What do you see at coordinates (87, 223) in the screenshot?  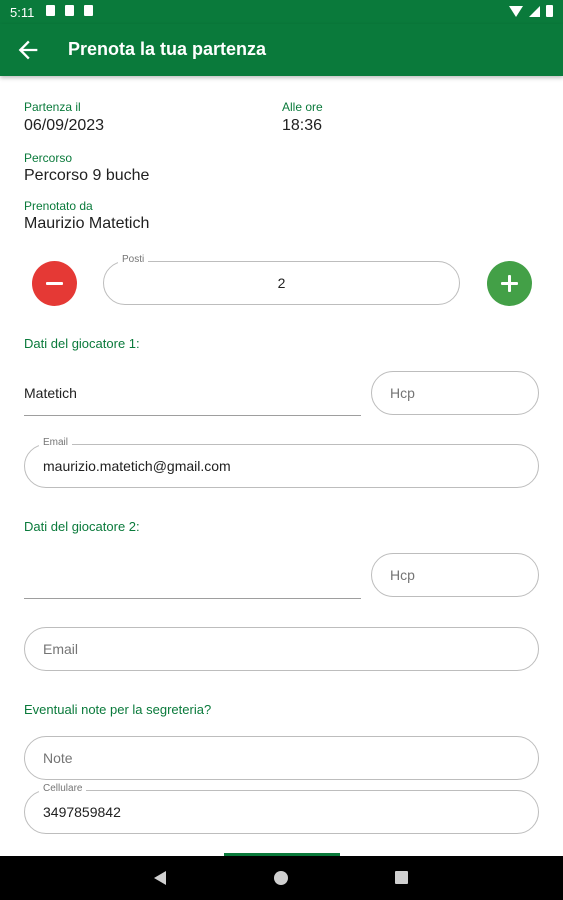 I see `booked-by-value: Maurizio Matetich` at bounding box center [87, 223].